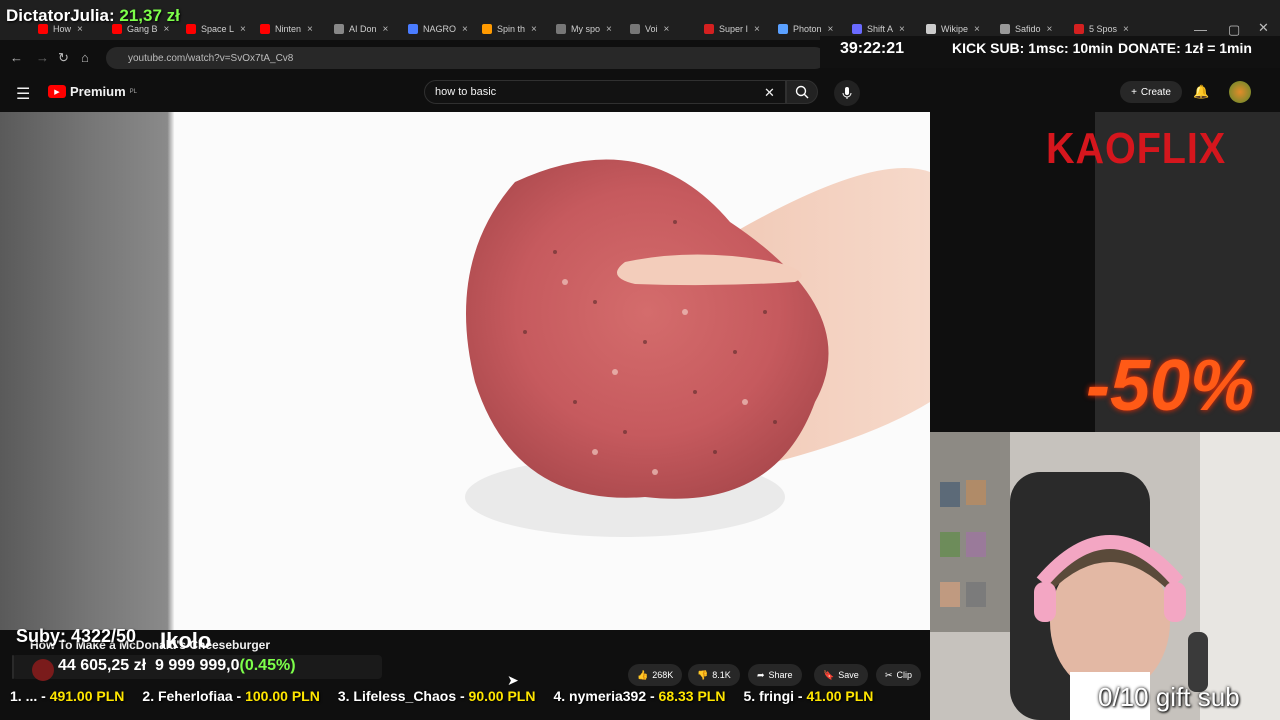  Describe the element at coordinates (133, 91) in the screenshot. I see `youtube-region: PL` at that location.